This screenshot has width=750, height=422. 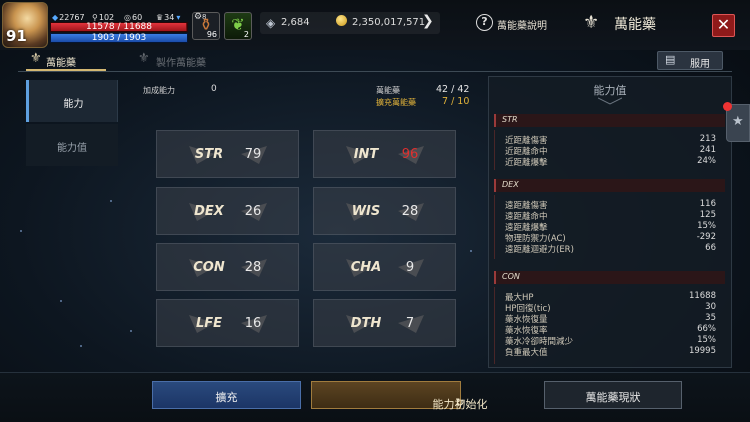 I want to click on bonus-ability-value: 0, so click(x=214, y=89).